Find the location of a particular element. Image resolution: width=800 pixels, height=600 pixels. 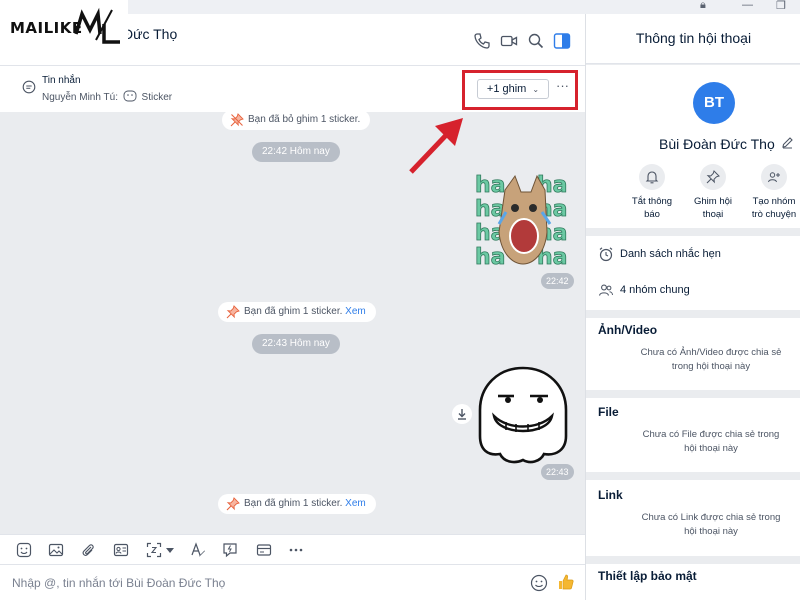

logo-text: MAILIKE is located at coordinates (46, 28).